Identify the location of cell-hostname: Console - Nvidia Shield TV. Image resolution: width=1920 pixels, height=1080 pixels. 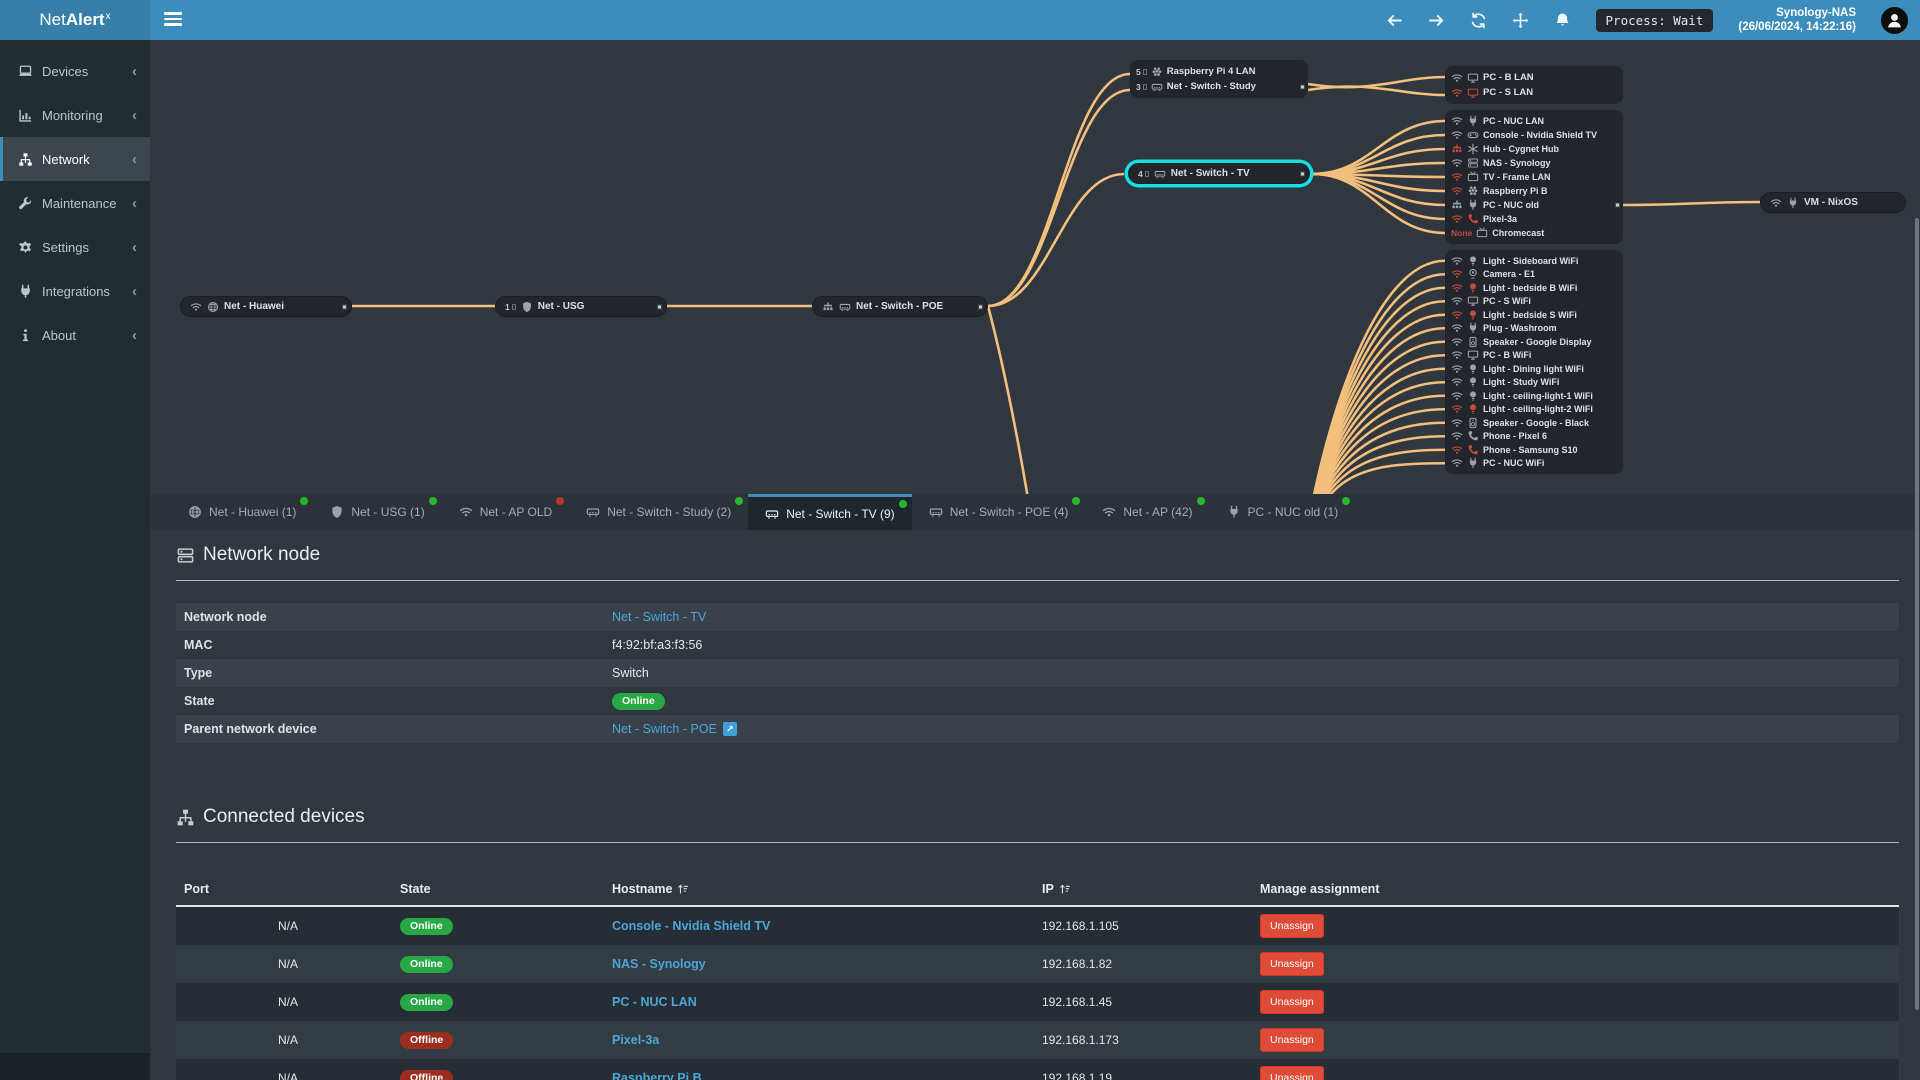
(827, 926).